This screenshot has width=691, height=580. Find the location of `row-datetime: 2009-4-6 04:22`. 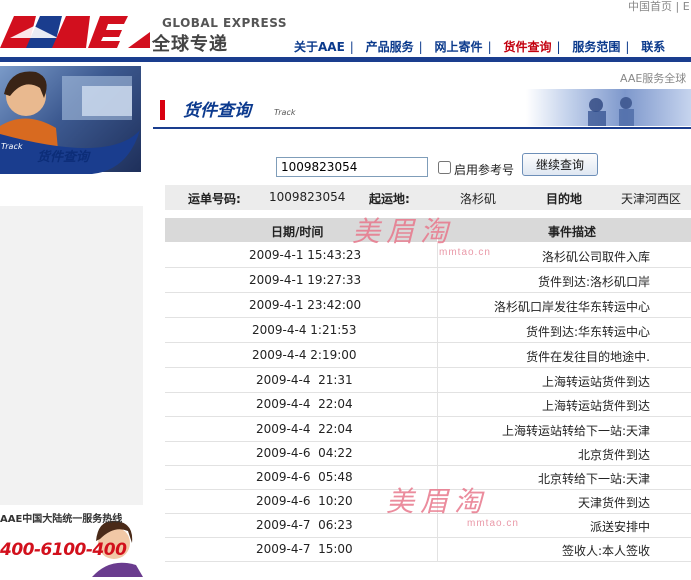

row-datetime: 2009-4-6 04:22 is located at coordinates (304, 453).